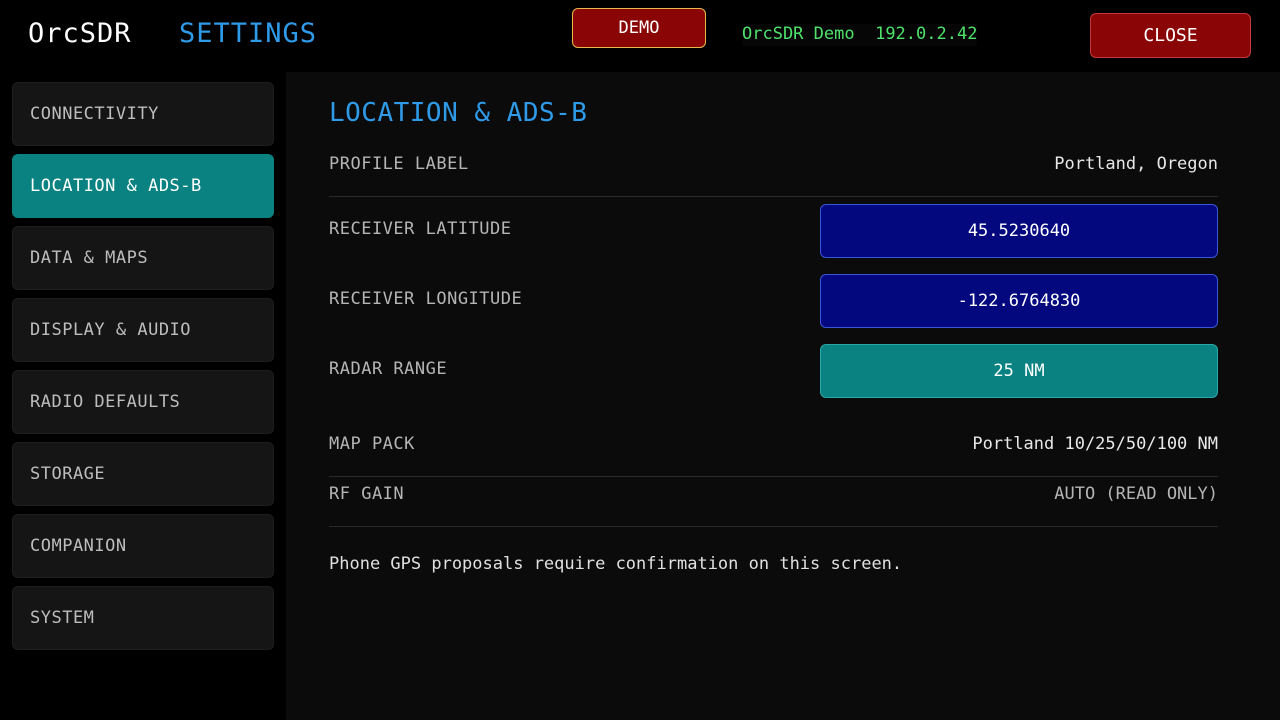  What do you see at coordinates (143, 618) in the screenshot?
I see `sidebar-item-system: SYSTEM` at bounding box center [143, 618].